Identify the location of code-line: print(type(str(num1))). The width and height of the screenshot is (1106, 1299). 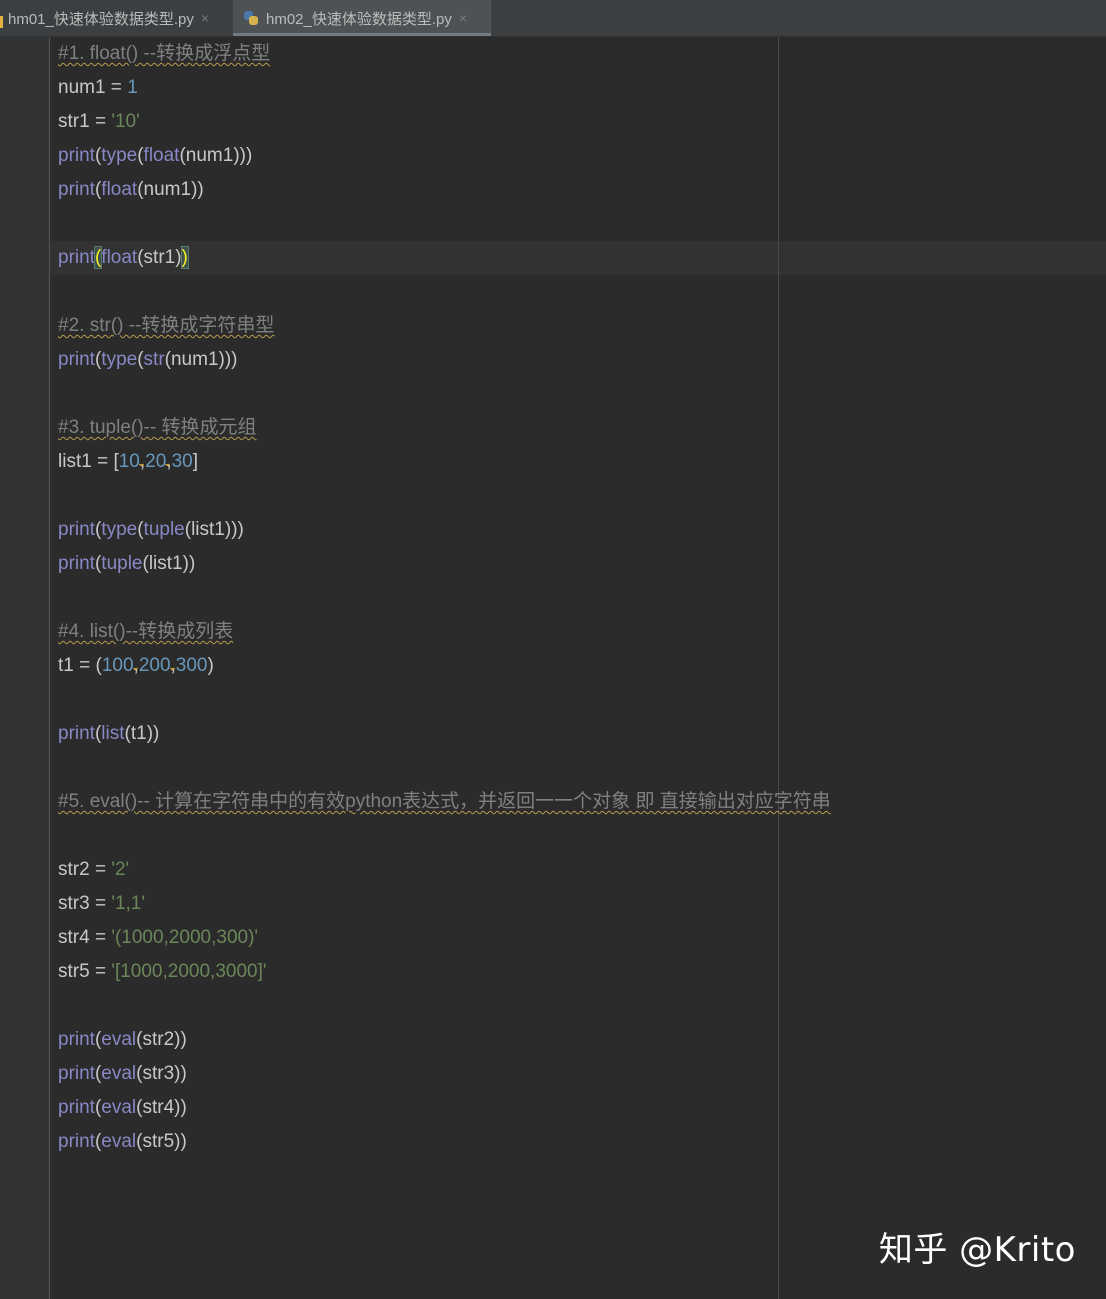
(148, 360).